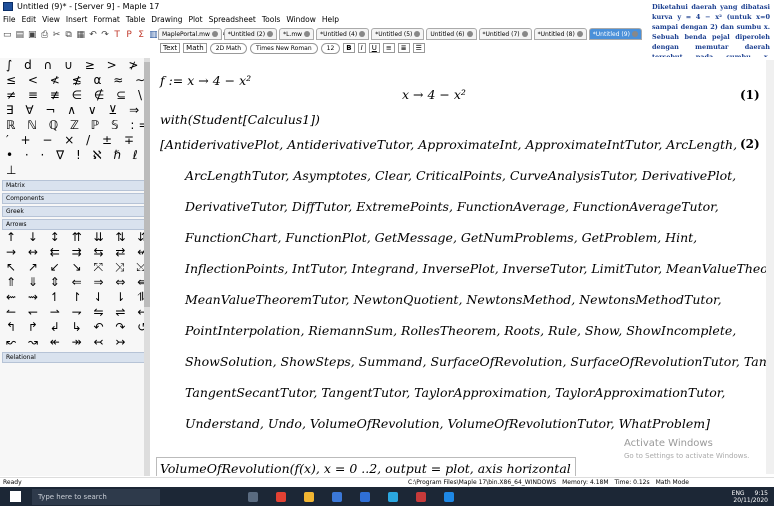 Image resolution: width=774 pixels, height=506 pixels. Describe the element at coordinates (228, 48) in the screenshot. I see `style-select: 2D Math` at that location.